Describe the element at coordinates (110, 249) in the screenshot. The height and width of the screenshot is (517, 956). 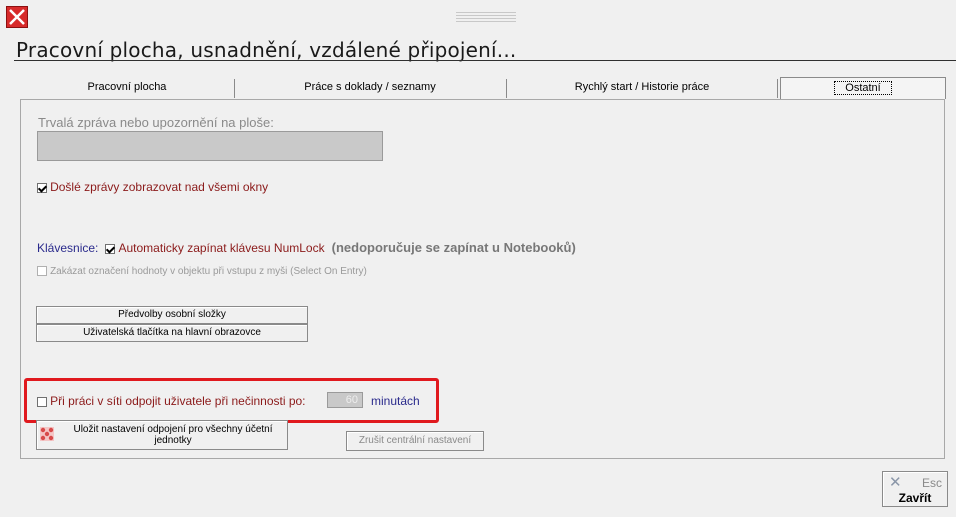
I see `numlock-checkbox` at that location.